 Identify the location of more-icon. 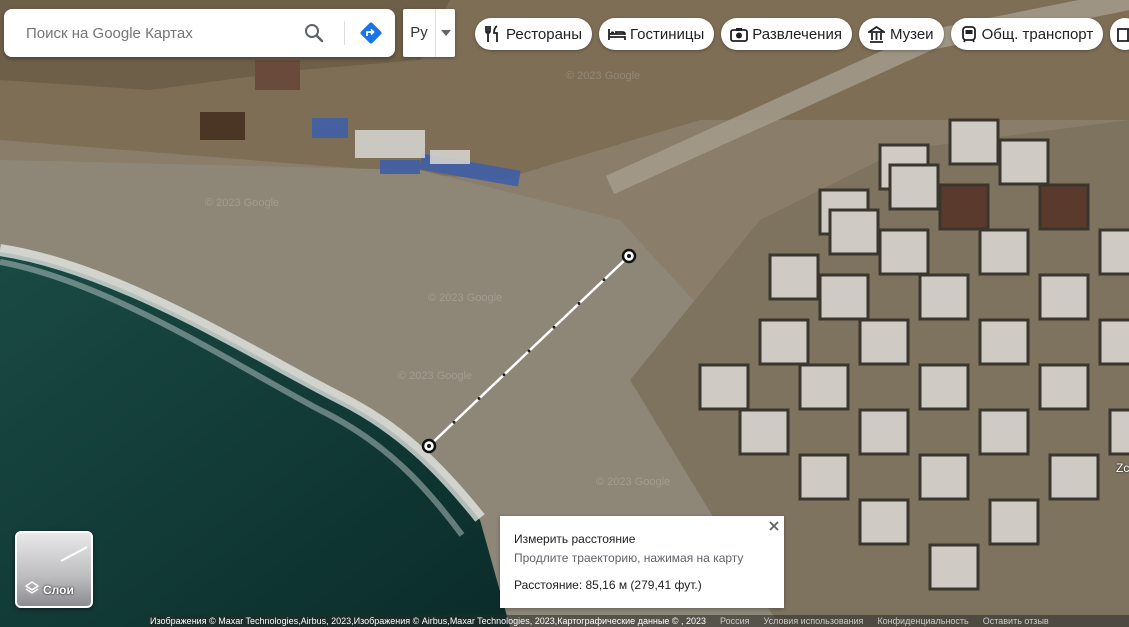
(1122, 34).